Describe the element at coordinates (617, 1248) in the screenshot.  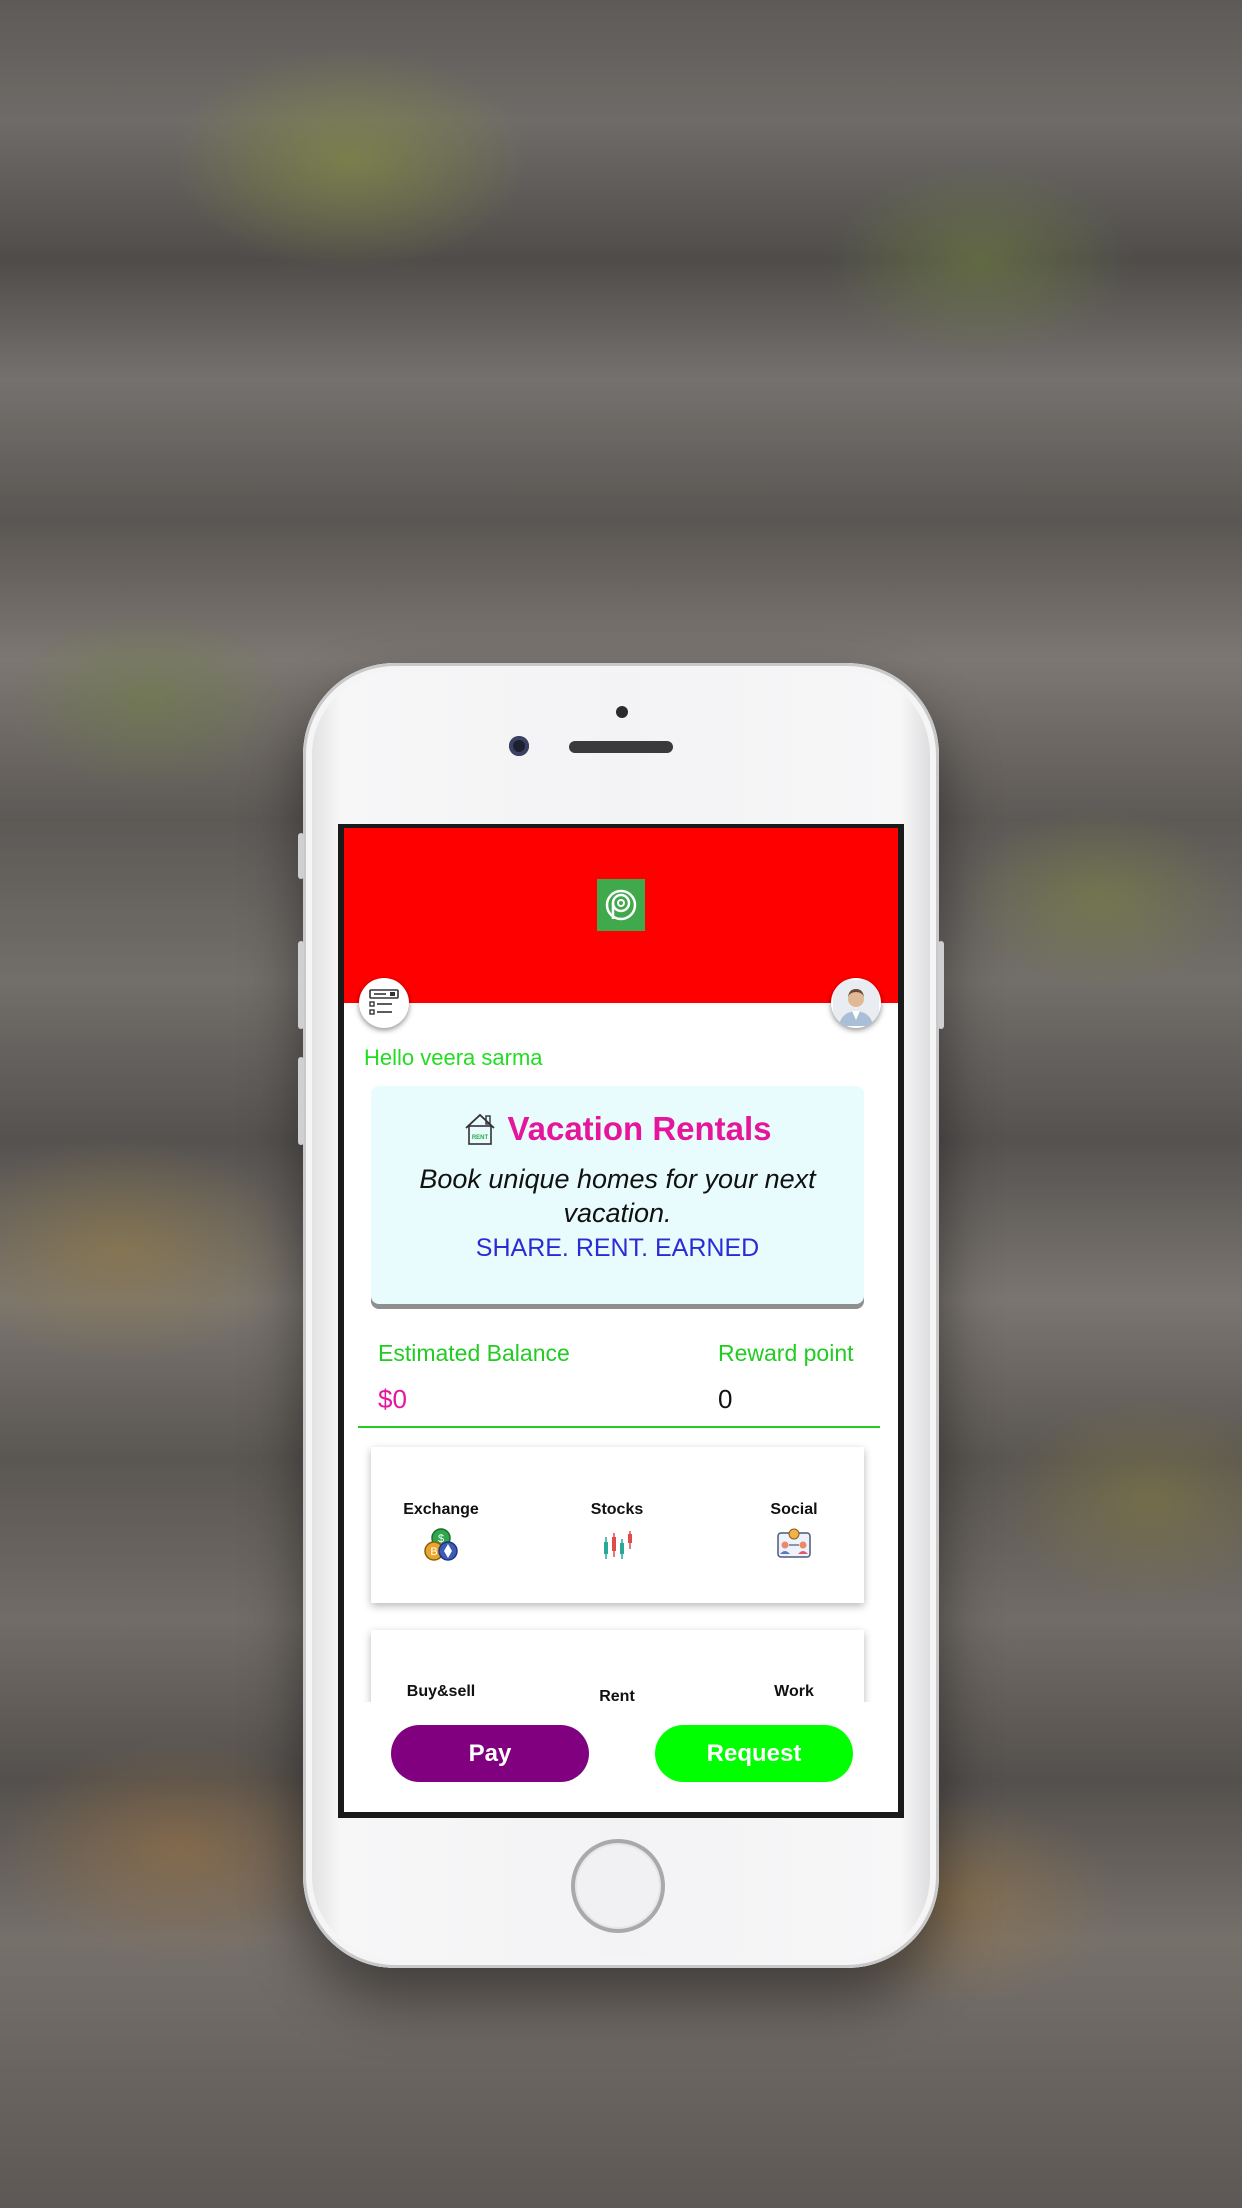
I see `promo-tagline: SHARE. RENT. EARNED` at that location.